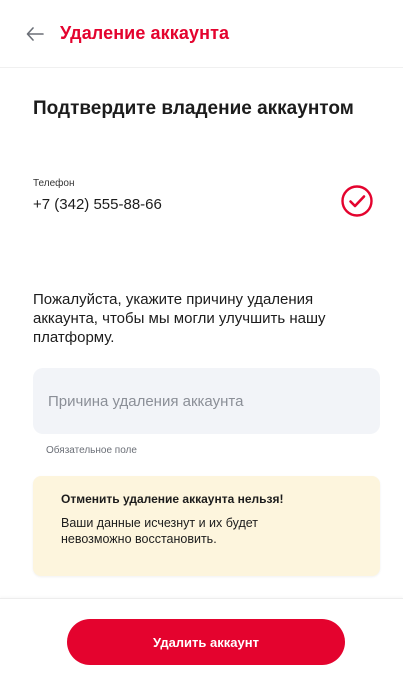 The image size is (403, 677). Describe the element at coordinates (193, 108) in the screenshot. I see `page-title: Подтвердите владение аккаунтом` at that location.